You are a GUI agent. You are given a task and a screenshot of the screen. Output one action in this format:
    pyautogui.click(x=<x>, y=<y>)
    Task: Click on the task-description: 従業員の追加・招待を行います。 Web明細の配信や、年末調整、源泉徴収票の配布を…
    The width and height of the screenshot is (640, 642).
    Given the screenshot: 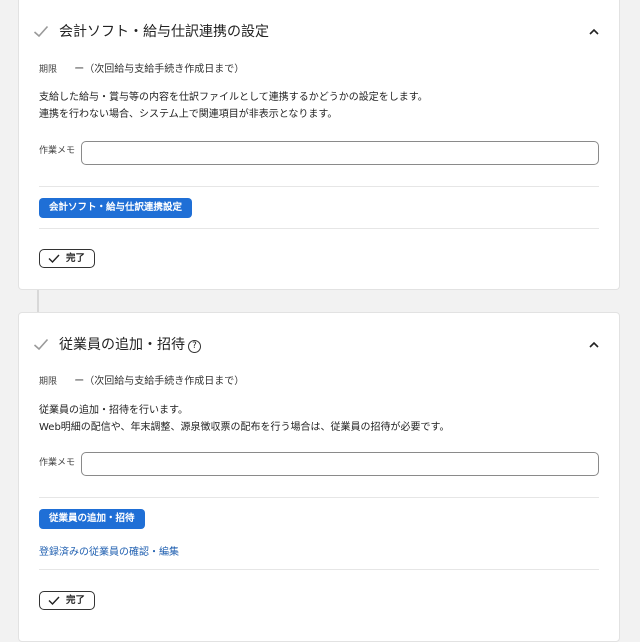 What is the action you would take?
    pyautogui.click(x=244, y=419)
    